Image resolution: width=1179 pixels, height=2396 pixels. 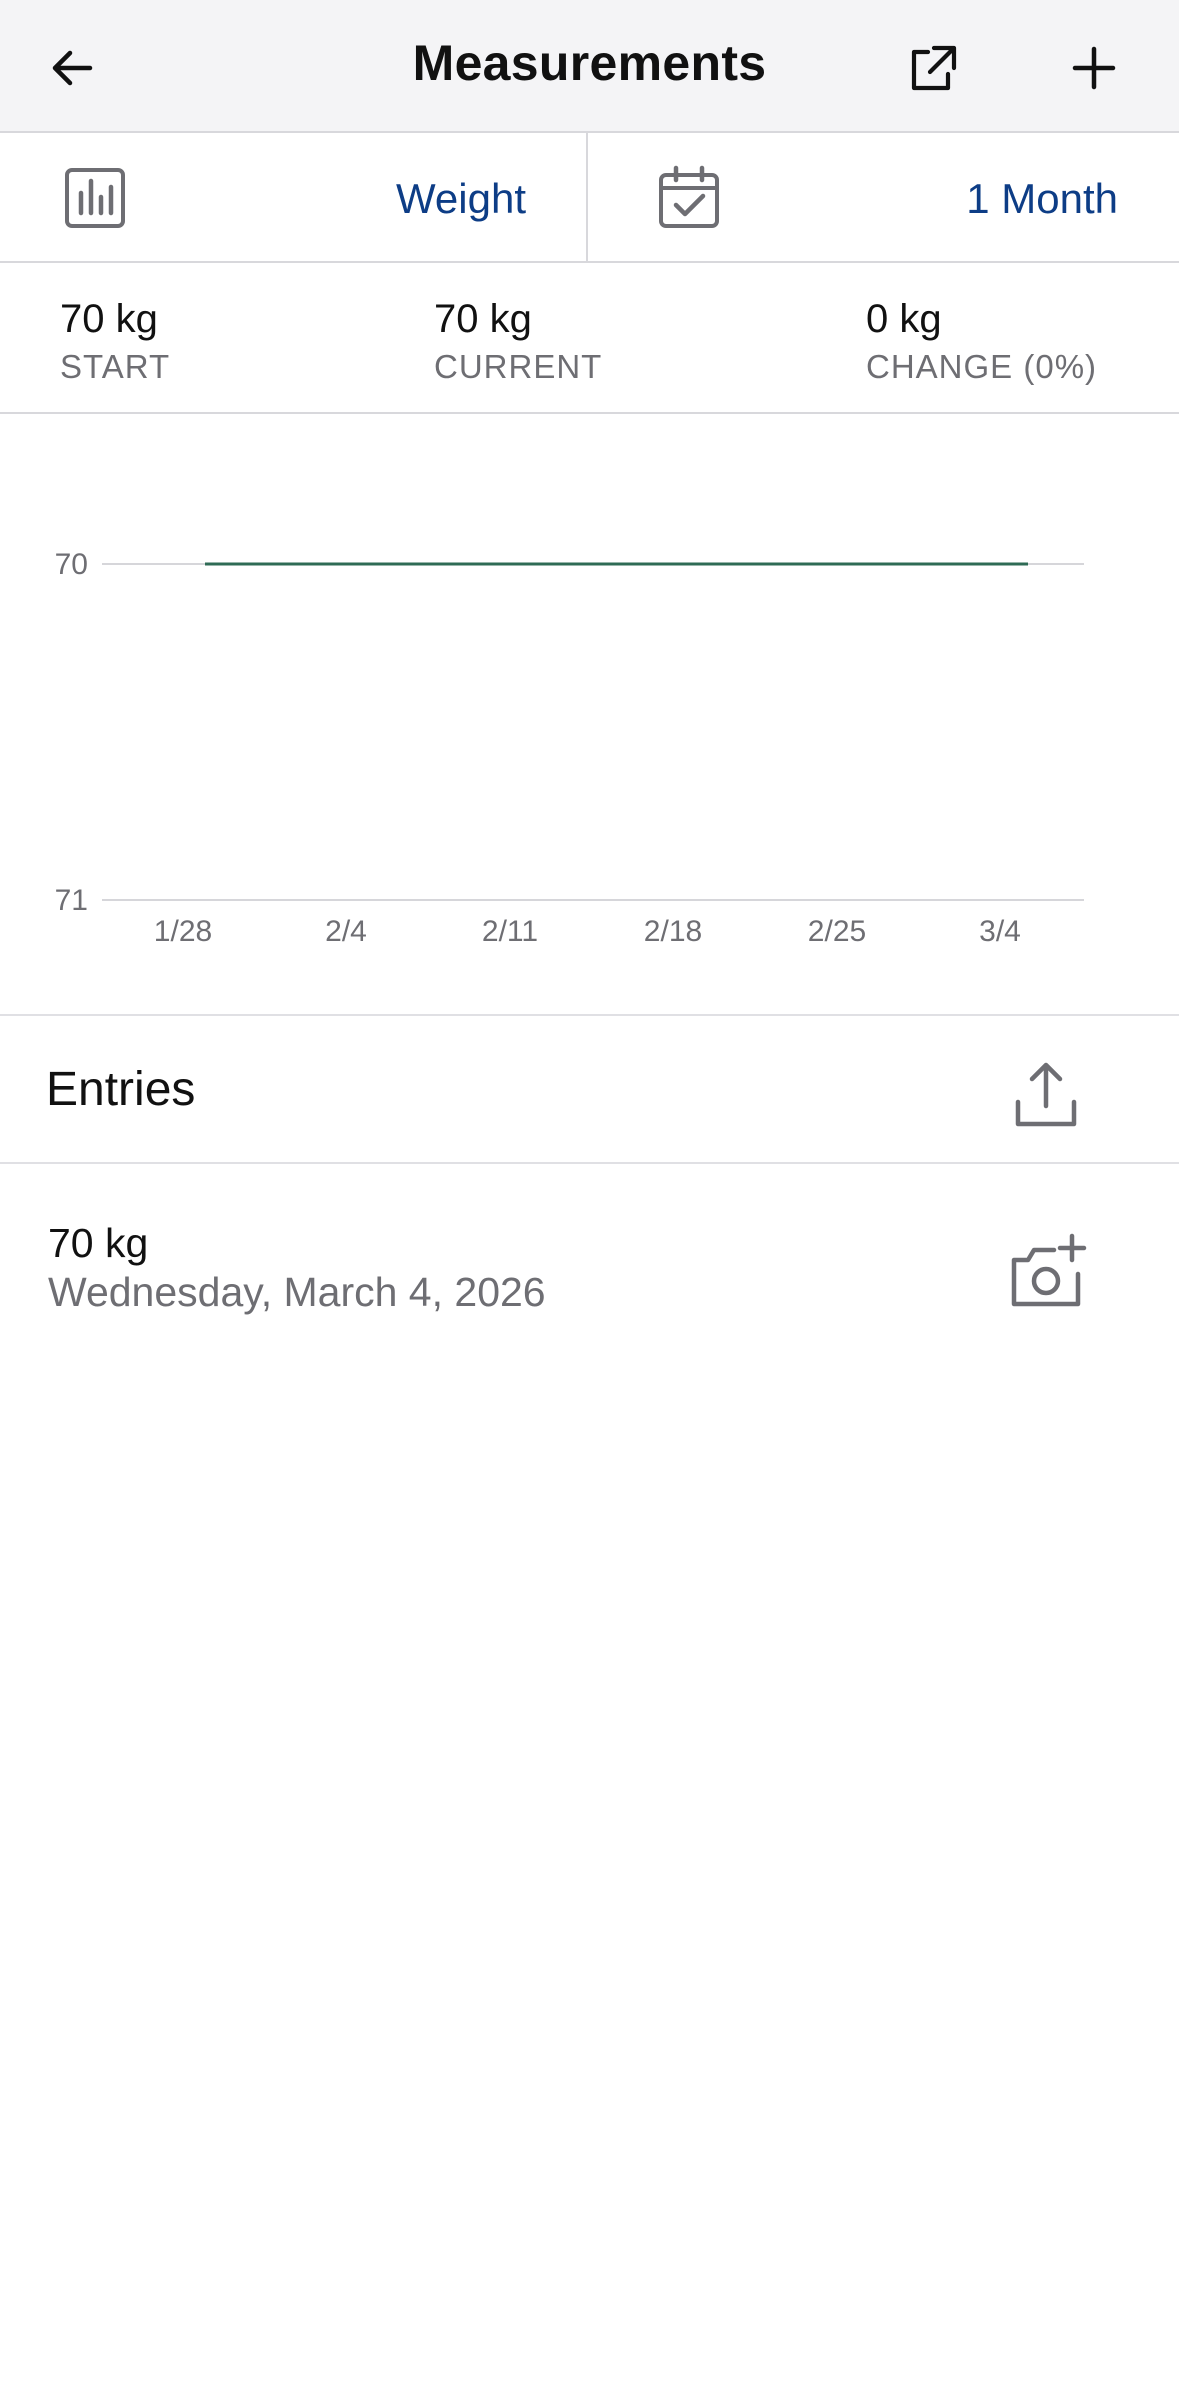 What do you see at coordinates (589, 1249) in the screenshot?
I see `list-item: 70 kg Wednesday, March 4, 2026` at bounding box center [589, 1249].